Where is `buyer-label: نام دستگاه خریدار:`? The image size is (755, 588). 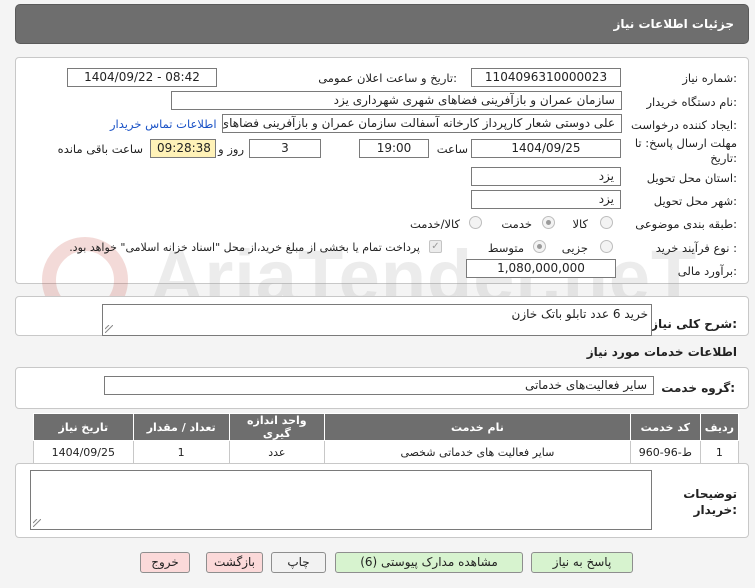 buyer-label: نام دستگاه خریدار: is located at coordinates (691, 102).